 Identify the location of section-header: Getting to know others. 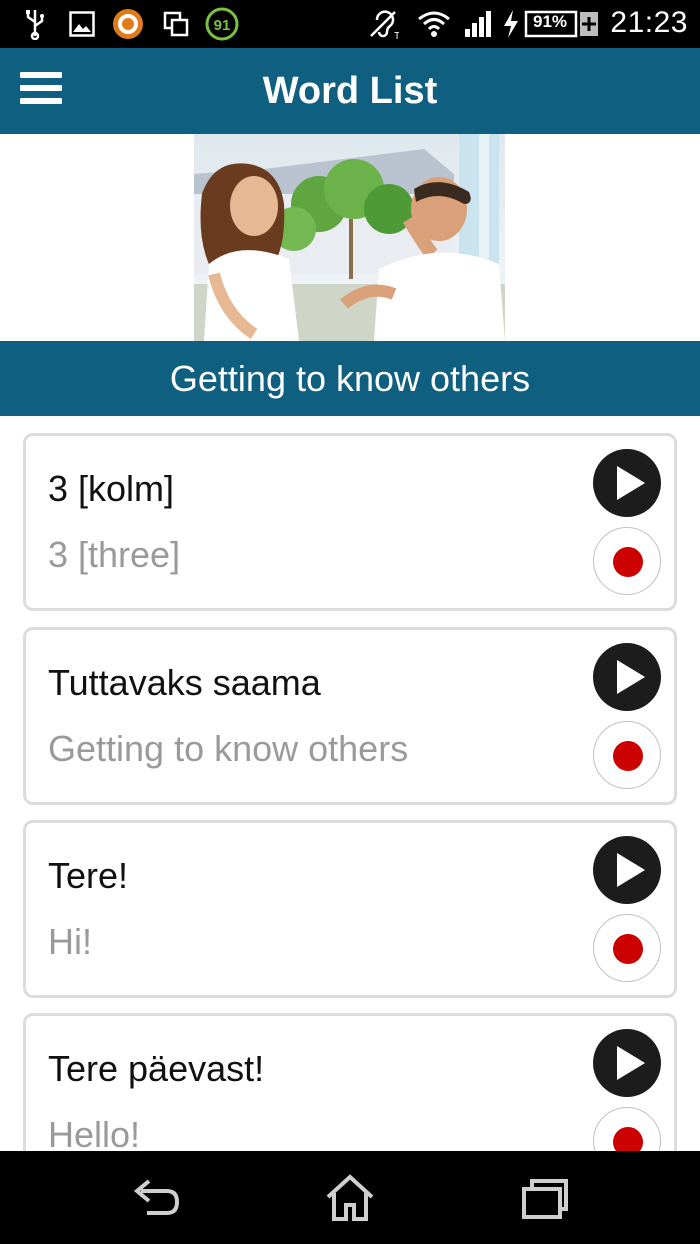
(350, 378).